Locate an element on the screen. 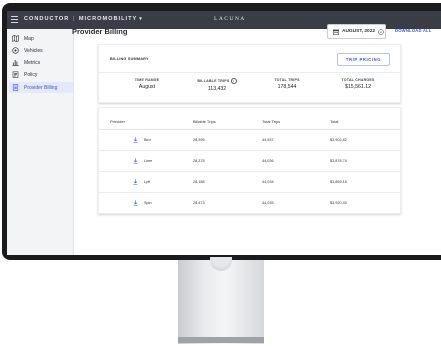 This screenshot has height=347, width=441. provider-name: Spin is located at coordinates (148, 203).